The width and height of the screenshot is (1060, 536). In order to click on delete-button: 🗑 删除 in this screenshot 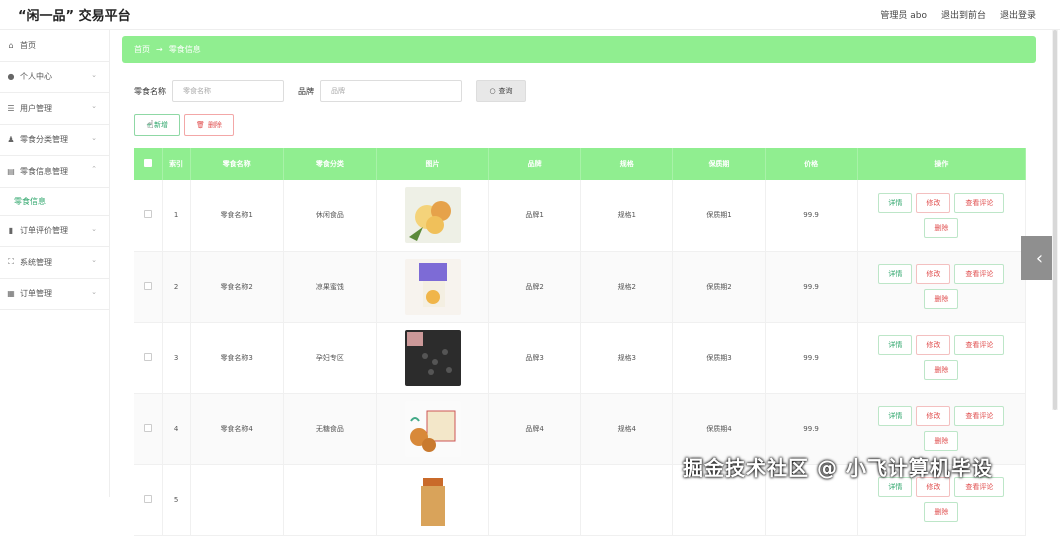, I will do `click(209, 125)`.